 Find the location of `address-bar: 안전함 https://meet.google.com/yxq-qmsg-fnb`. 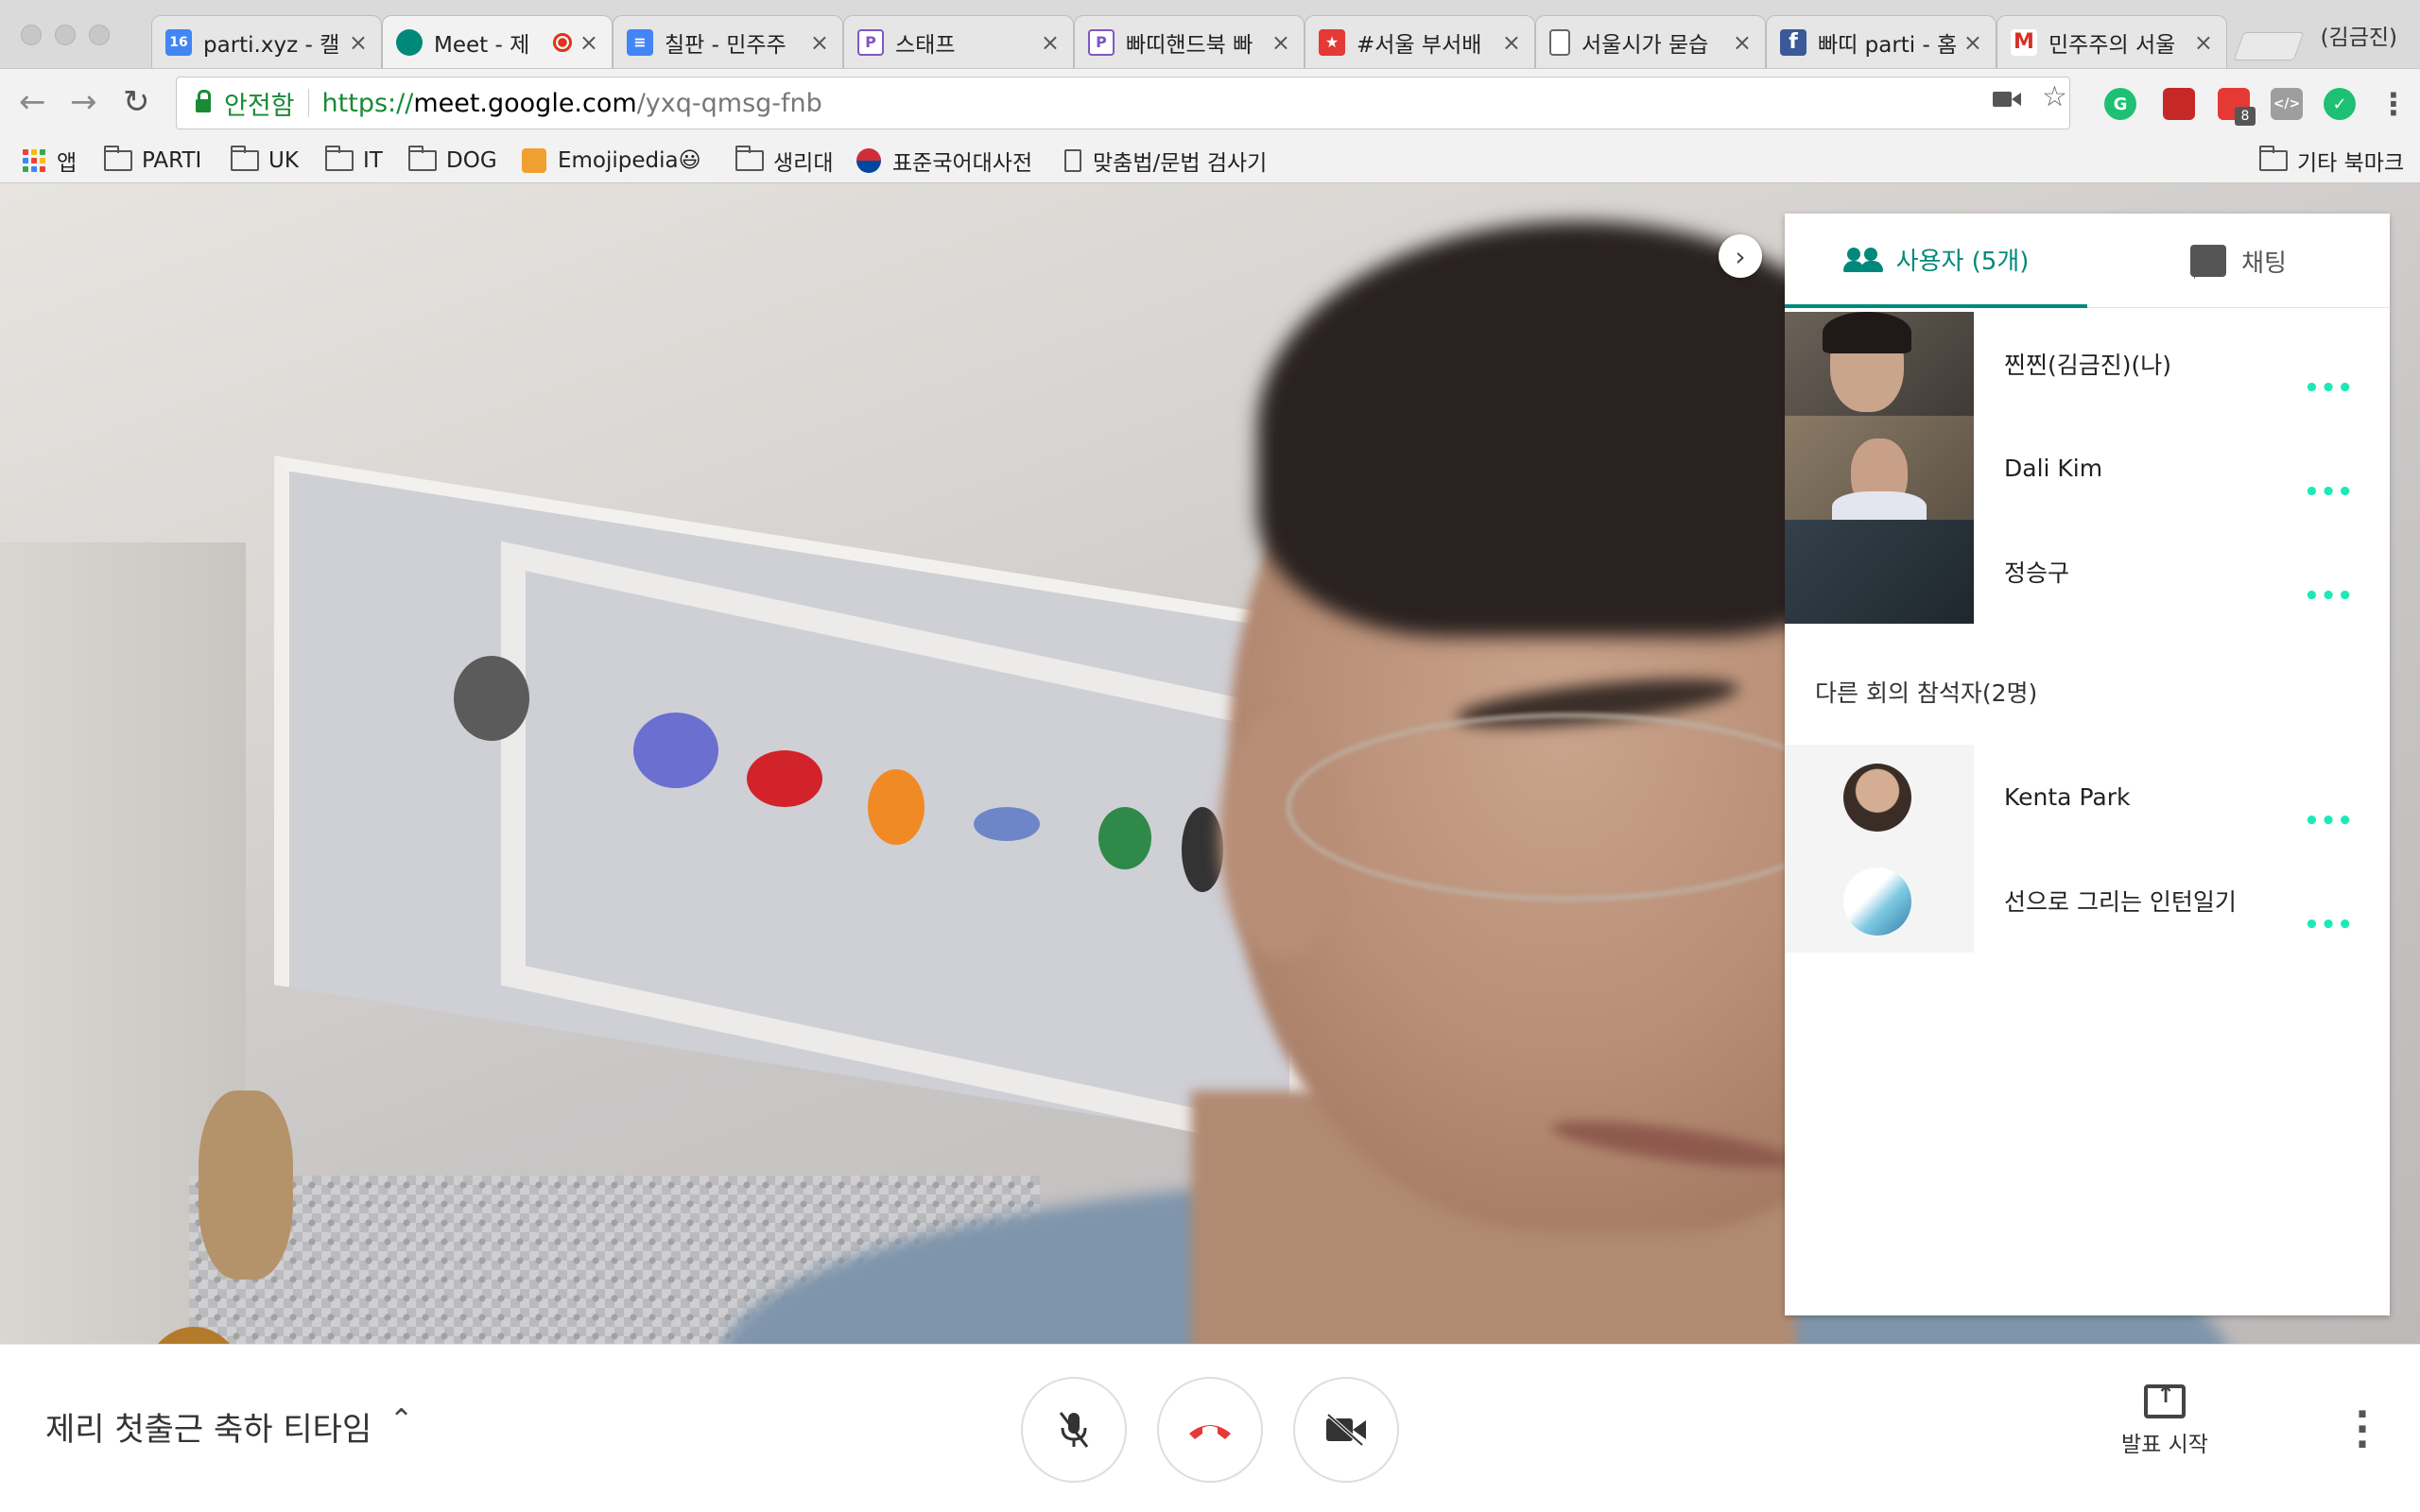

address-bar: 안전함 https://meet.google.com/yxq-qmsg-fnb is located at coordinates (1123, 103).